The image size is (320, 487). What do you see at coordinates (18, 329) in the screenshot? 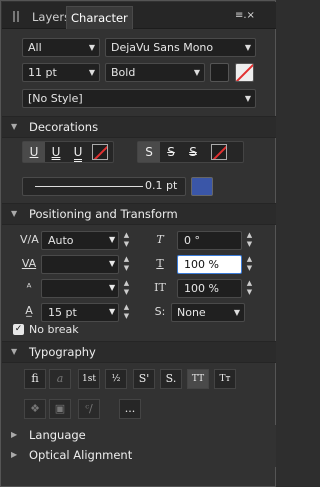
I see `no-break-checkbox: ✓` at bounding box center [18, 329].